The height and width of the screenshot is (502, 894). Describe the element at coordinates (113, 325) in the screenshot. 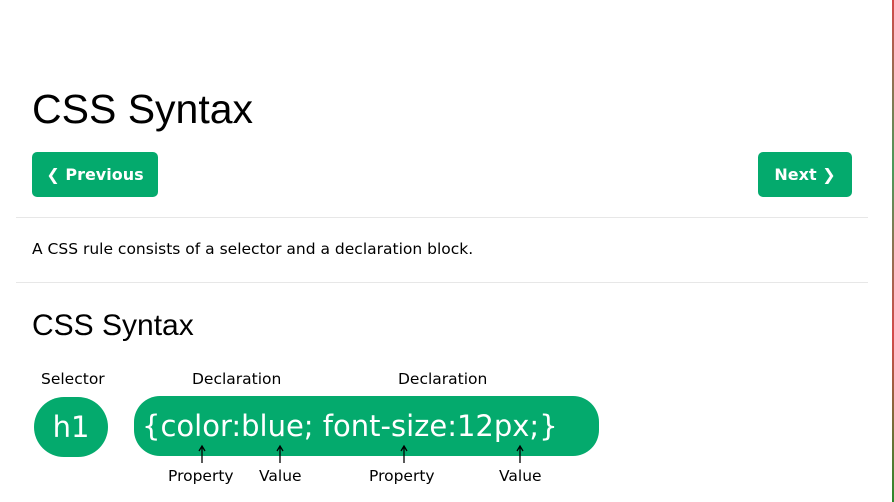

I see `section-title: CSS Syntax` at that location.